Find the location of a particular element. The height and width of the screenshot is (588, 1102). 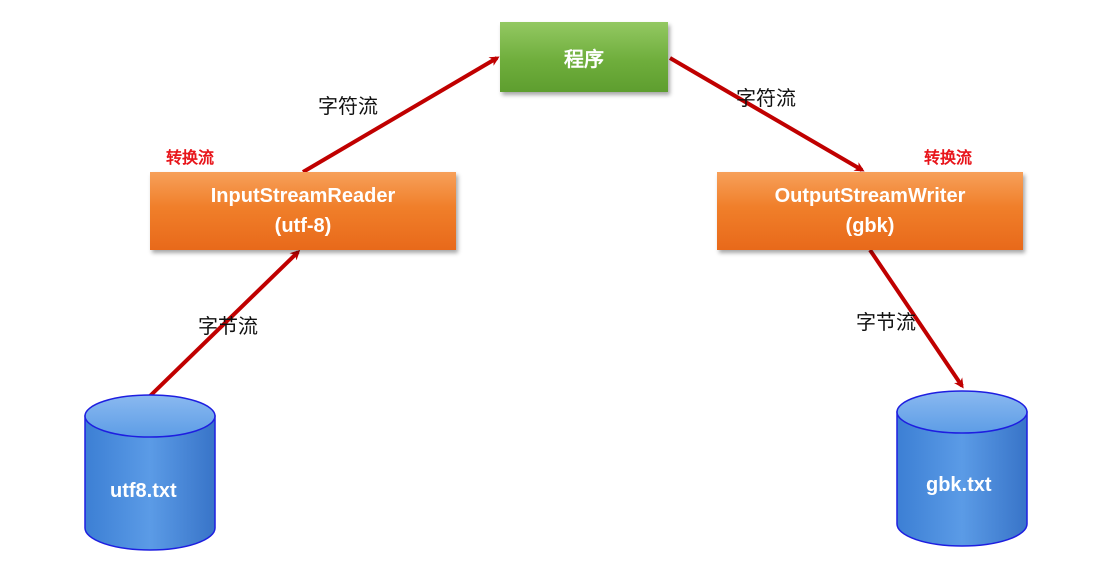

conversion-label-right: 转换流 is located at coordinates (948, 157).